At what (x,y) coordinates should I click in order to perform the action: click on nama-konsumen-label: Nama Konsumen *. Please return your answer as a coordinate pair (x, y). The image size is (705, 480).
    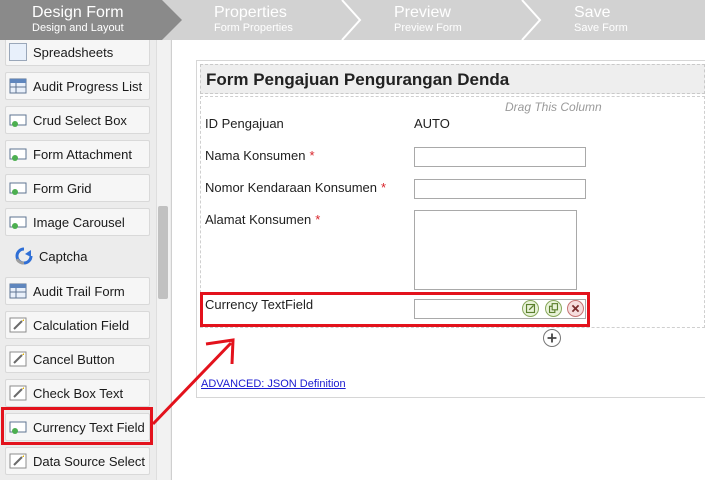
    Looking at the image, I should click on (260, 155).